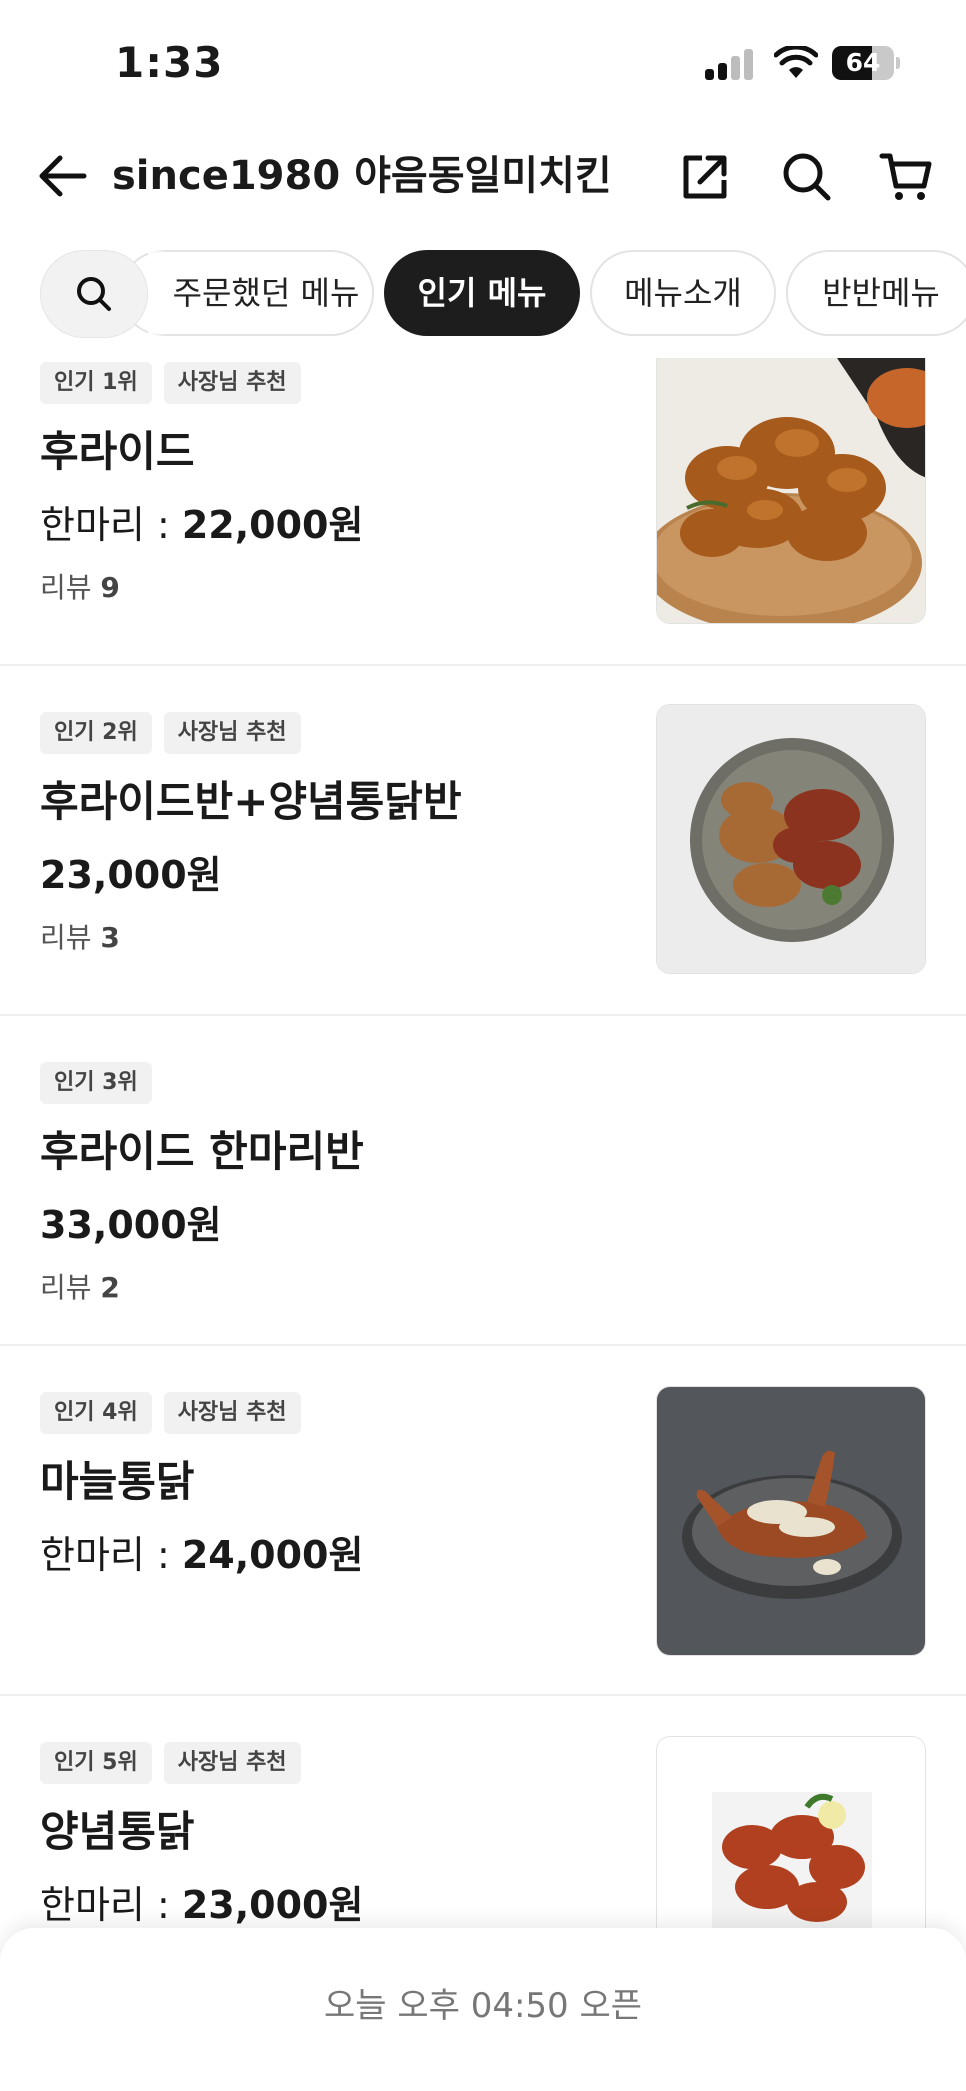  I want to click on menu-category-tabs: 주문했던 메뉴 인기 메뉴 메뉴소개 반반메뉴, so click(483, 294).